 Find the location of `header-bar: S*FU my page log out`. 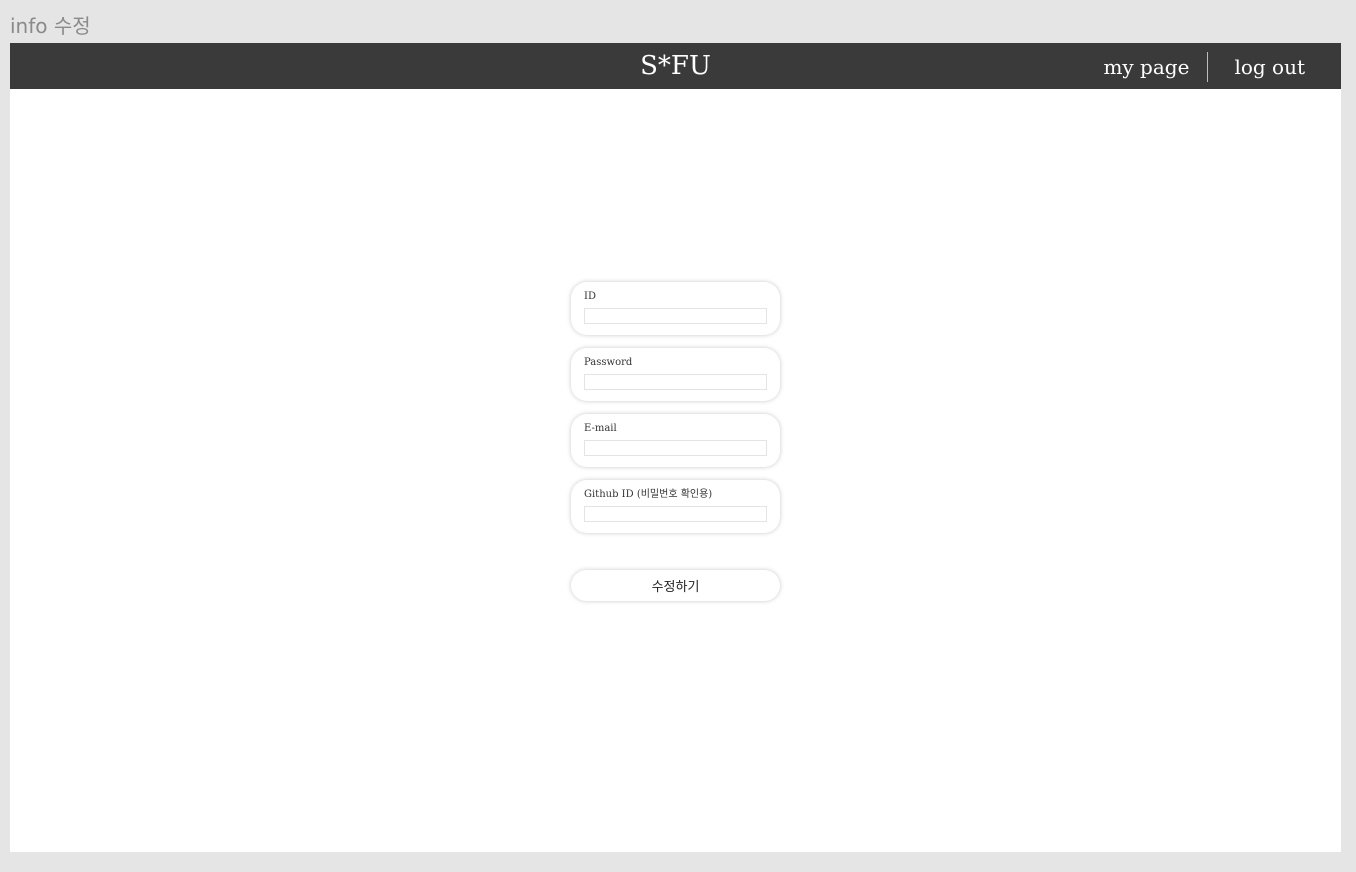

header-bar: S*FU my page log out is located at coordinates (675, 66).